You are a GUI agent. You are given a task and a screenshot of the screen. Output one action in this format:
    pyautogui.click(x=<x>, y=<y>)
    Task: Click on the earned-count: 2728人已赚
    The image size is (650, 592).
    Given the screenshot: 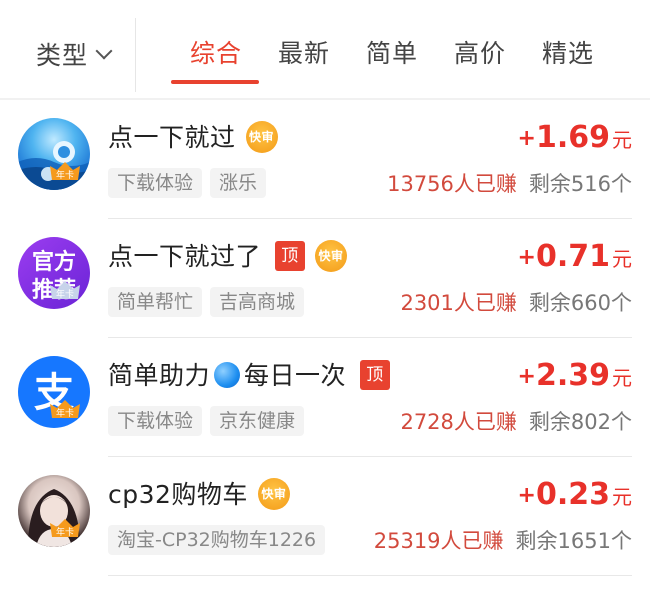 What is the action you would take?
    pyautogui.click(x=458, y=422)
    